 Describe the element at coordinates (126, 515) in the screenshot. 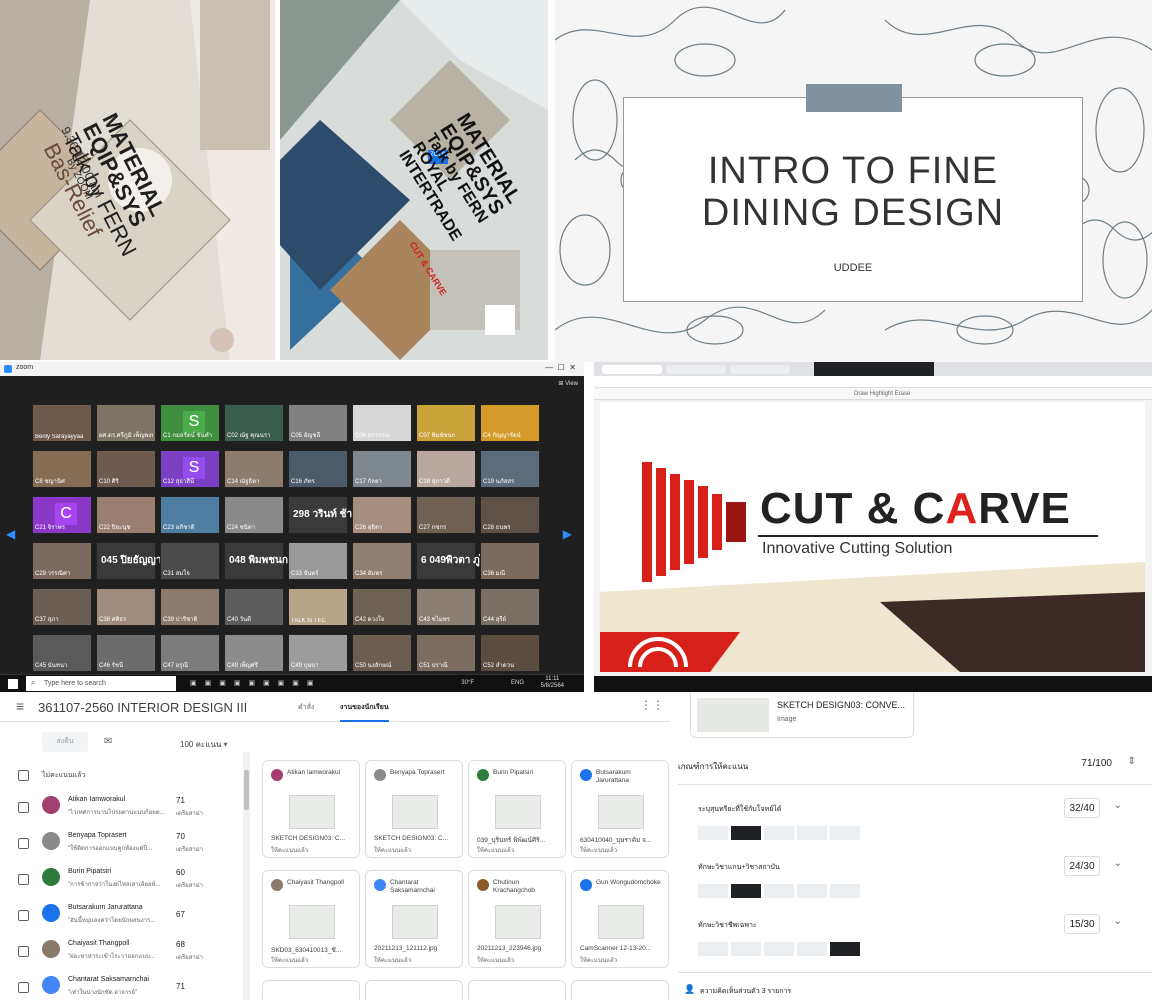

I see `participant-tile: C22 ปิยะนุช` at that location.